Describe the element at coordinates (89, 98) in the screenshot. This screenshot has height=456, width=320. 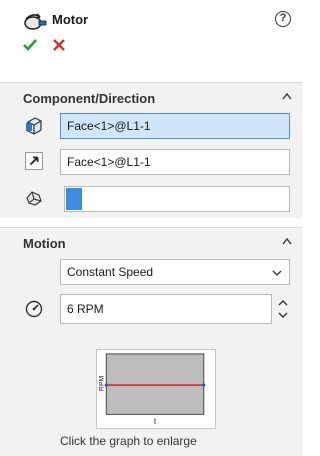
I see `component-direction-title: Component/Direction` at that location.